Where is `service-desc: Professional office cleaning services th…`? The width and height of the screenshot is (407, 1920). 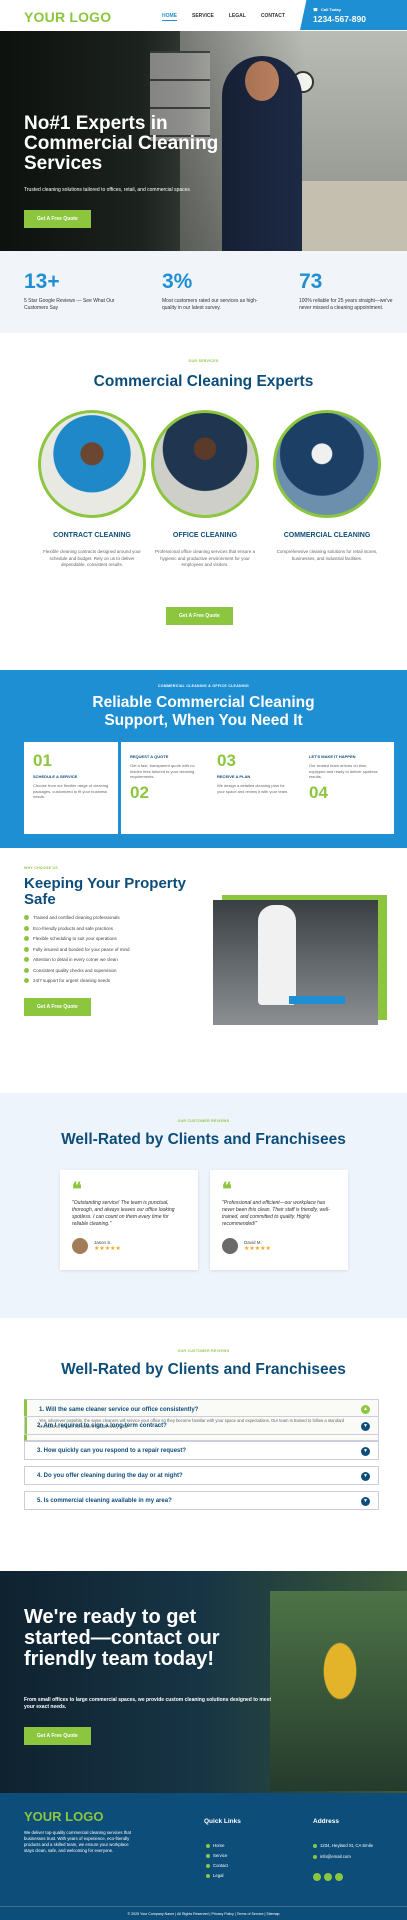 service-desc: Professional office cleaning services th… is located at coordinates (205, 558).